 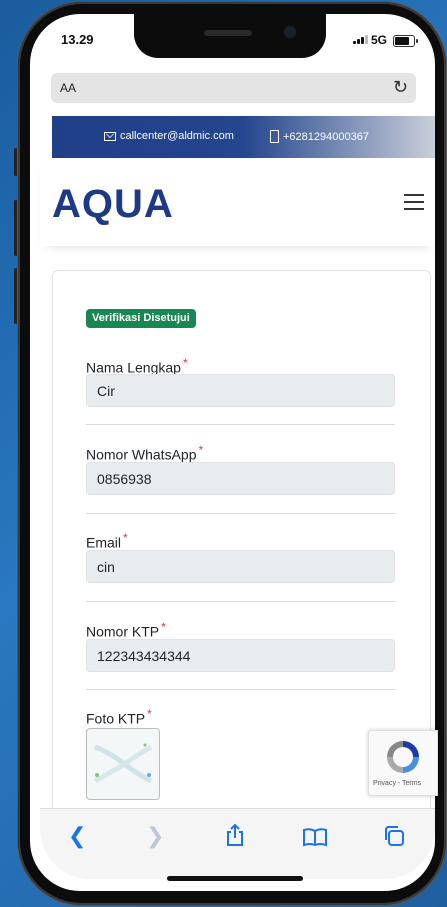 What do you see at coordinates (274, 136) in the screenshot?
I see `mobile-phone-icon` at bounding box center [274, 136].